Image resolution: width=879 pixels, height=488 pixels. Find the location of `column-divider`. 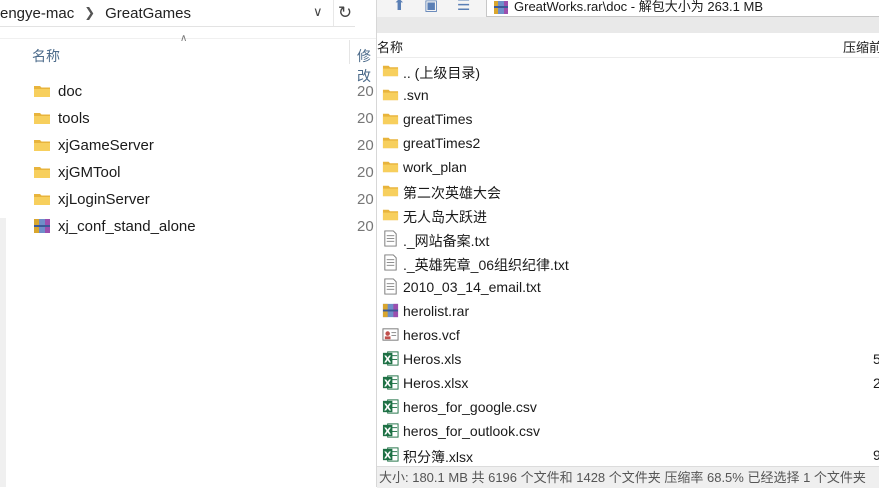

column-divider is located at coordinates (349, 52).